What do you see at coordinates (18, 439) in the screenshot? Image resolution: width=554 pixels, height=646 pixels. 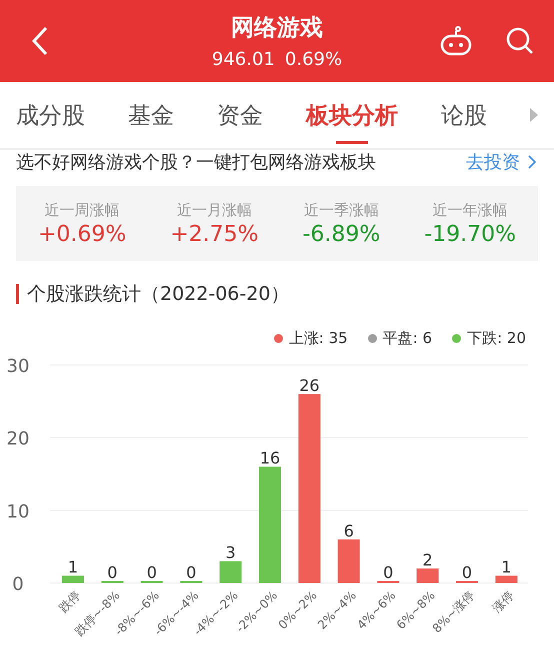 I see `y-axis-label: 20` at bounding box center [18, 439].